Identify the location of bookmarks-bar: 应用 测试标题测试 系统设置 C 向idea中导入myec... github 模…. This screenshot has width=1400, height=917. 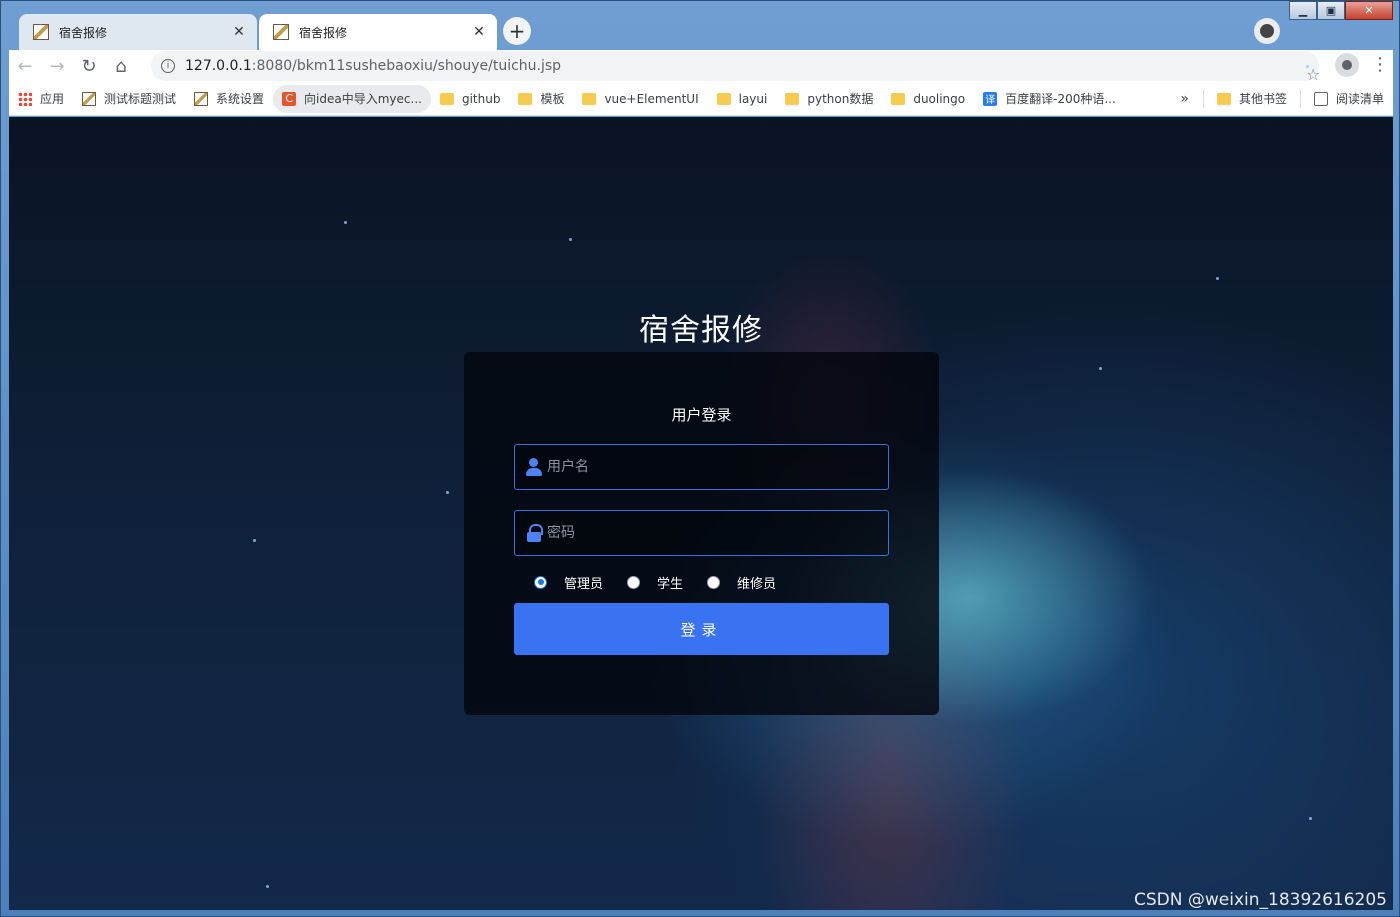
(701, 99).